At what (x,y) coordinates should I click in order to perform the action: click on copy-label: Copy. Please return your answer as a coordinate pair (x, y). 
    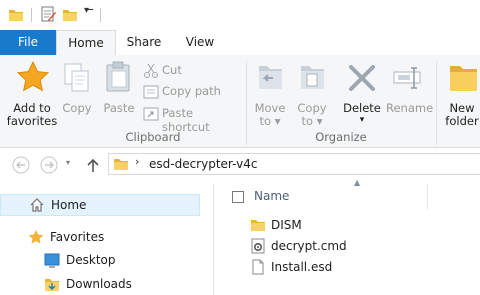
    Looking at the image, I should click on (77, 108).